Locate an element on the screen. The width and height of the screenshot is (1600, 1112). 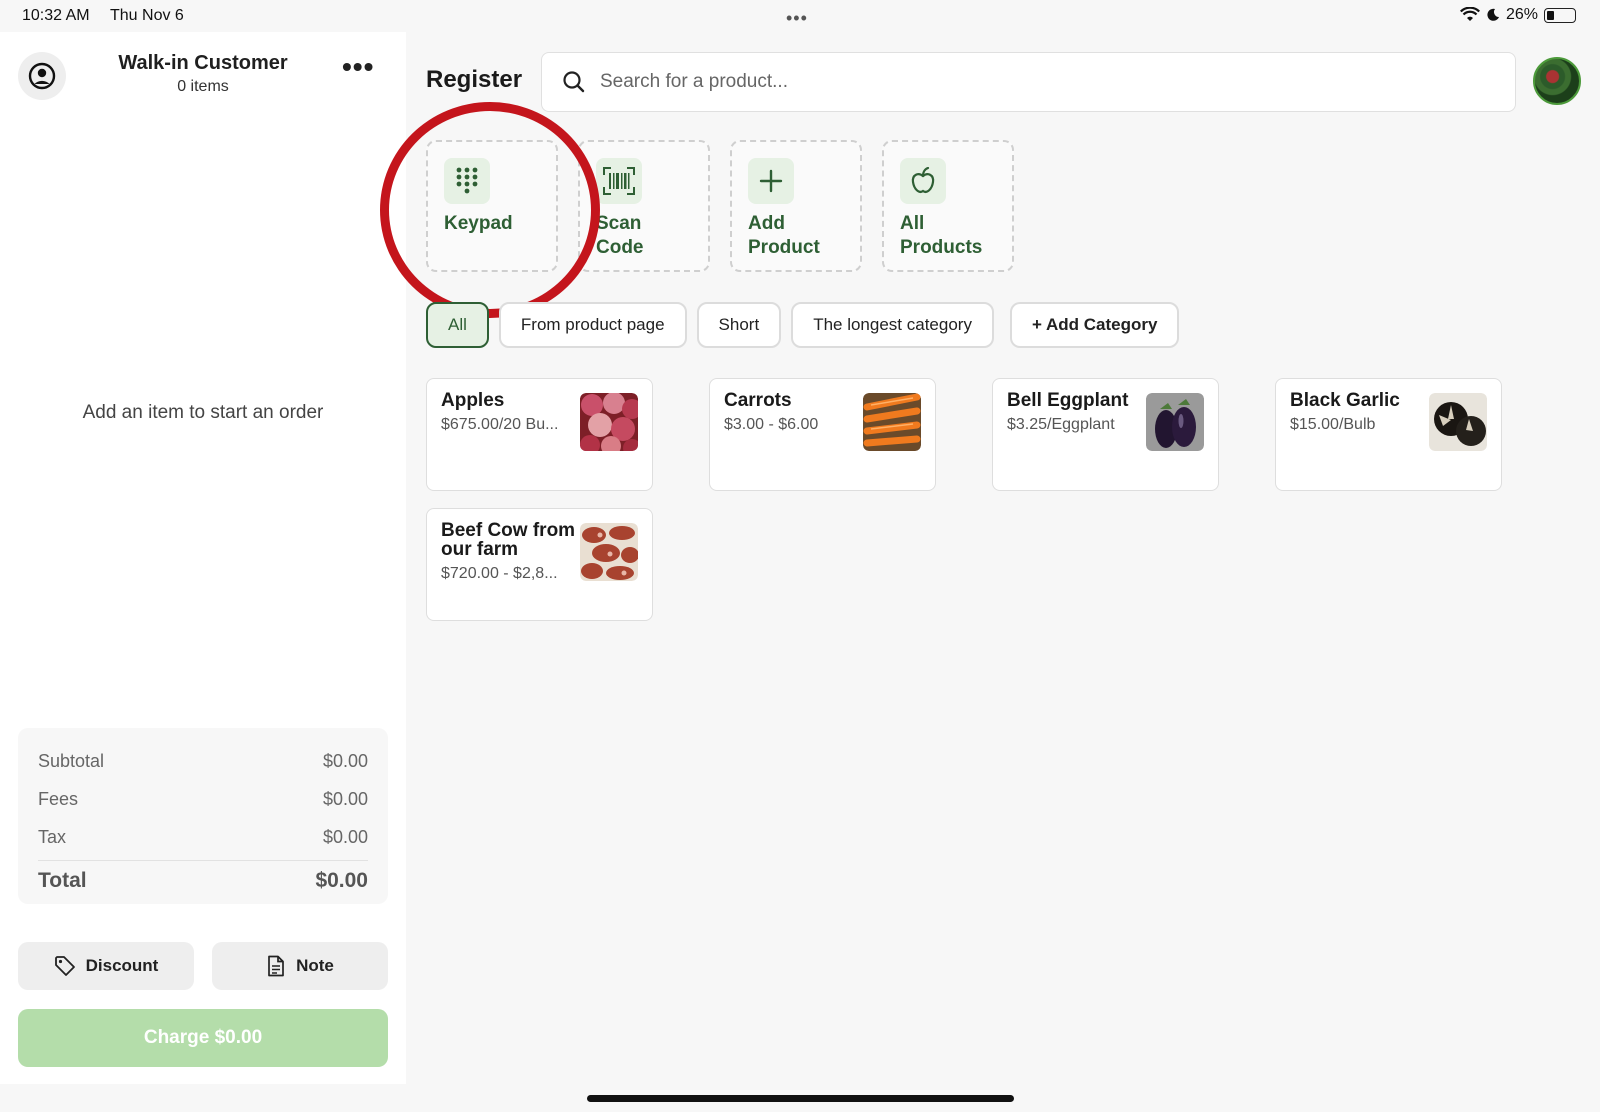
discount-button: Discount is located at coordinates (106, 966).